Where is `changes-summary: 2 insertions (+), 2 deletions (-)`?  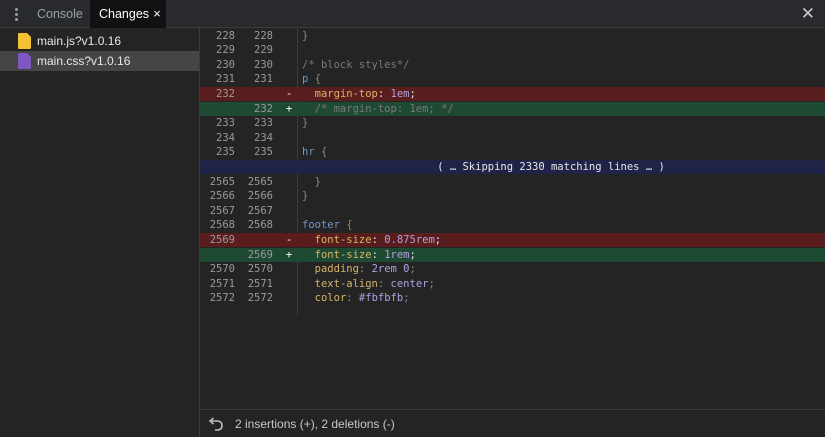 changes-summary: 2 insertions (+), 2 deletions (-) is located at coordinates (315, 424).